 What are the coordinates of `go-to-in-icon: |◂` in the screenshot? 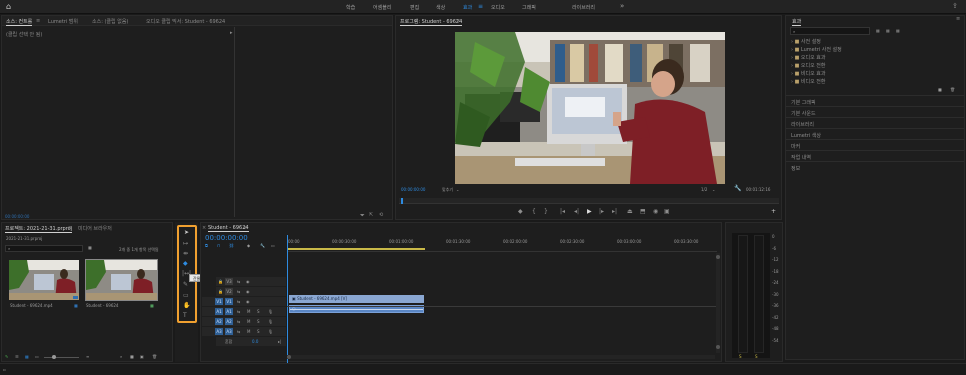 It's located at (562, 212).